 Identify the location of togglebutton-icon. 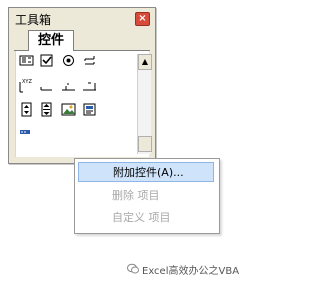
(89, 60).